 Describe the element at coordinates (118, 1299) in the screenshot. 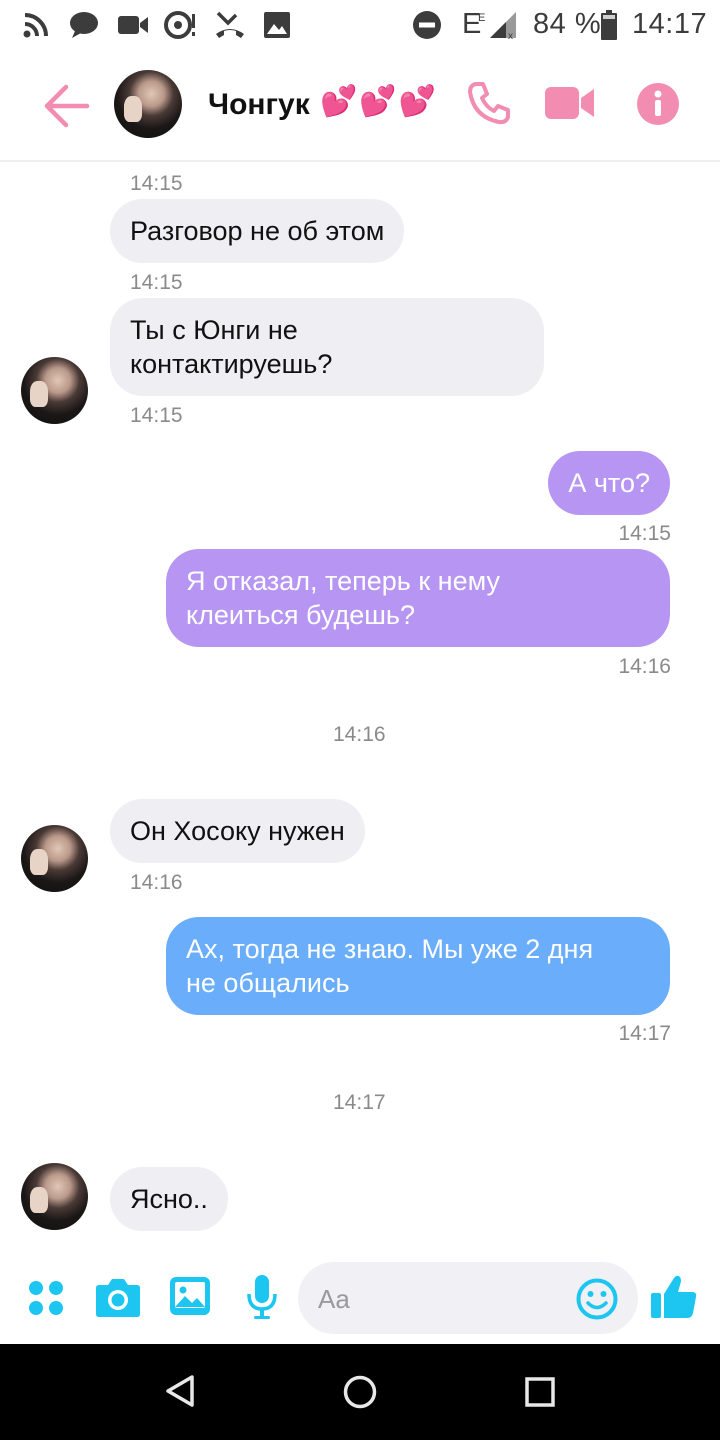

I see `camera-icon` at that location.